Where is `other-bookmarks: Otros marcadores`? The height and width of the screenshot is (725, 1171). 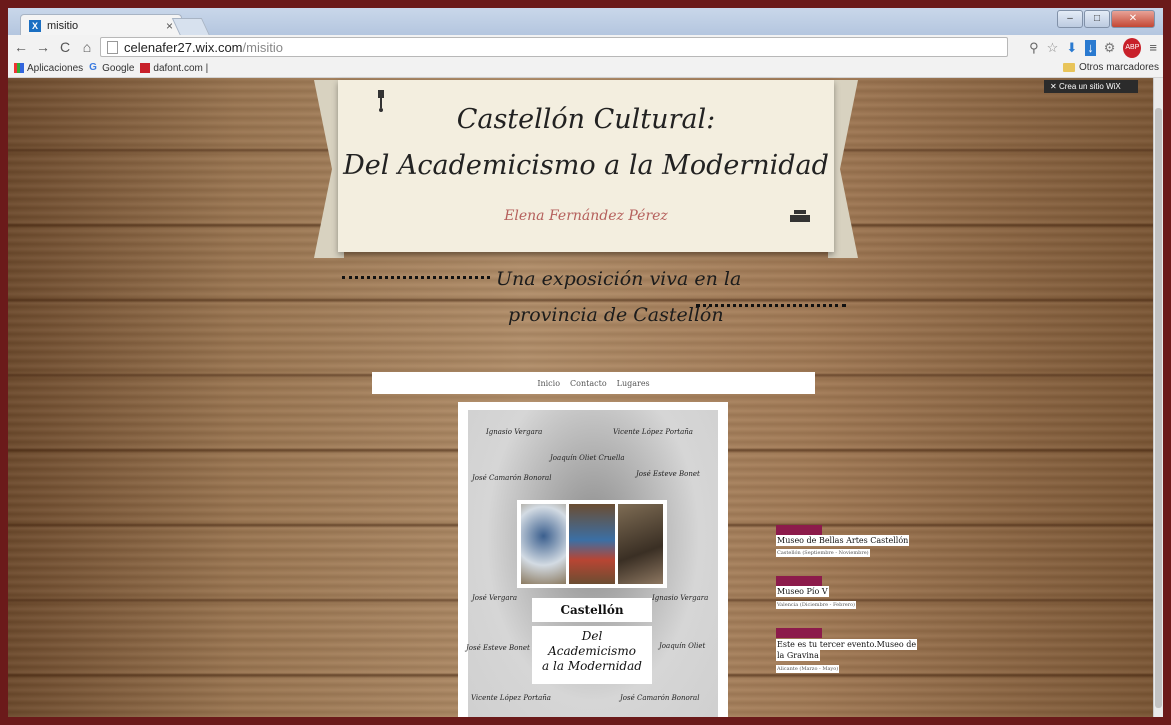
other-bookmarks: Otros marcadores is located at coordinates (1110, 67).